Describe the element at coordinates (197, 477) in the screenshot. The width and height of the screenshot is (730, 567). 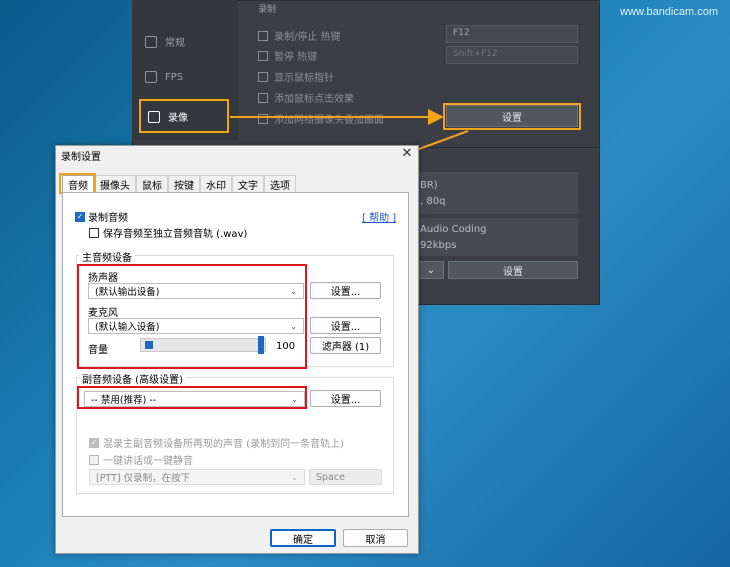
I see `ptt-mode-select: [PTT] 仅录制，在按下 ⌄` at that location.